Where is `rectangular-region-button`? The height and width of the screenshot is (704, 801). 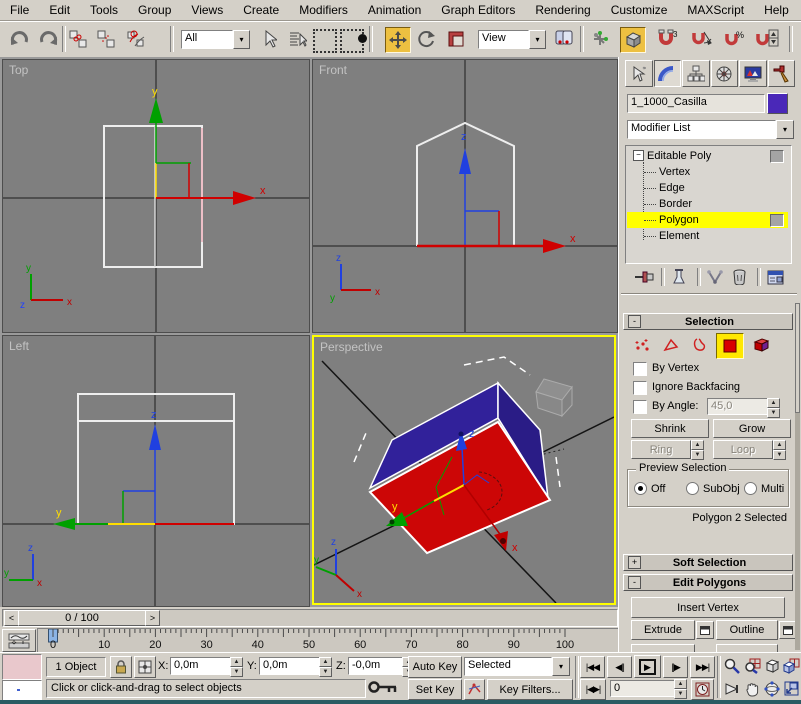
rectangular-region-button is located at coordinates (325, 41).